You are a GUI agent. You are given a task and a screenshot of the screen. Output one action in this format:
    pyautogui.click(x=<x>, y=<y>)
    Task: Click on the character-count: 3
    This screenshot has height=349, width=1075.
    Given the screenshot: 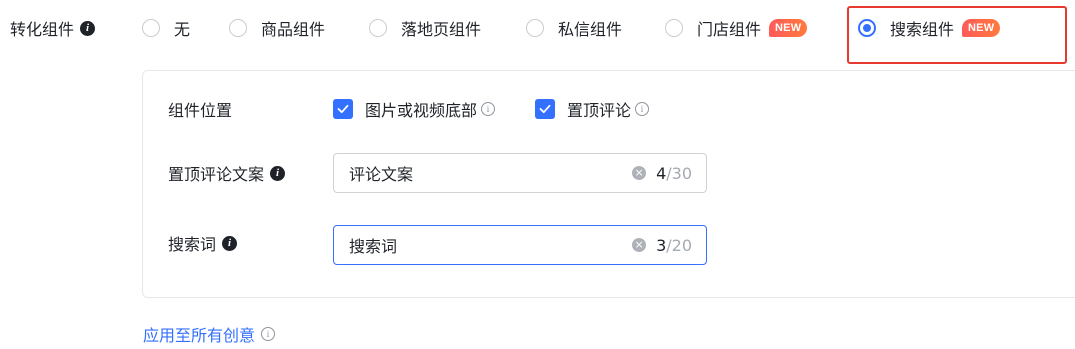 What is the action you would take?
    pyautogui.click(x=661, y=245)
    